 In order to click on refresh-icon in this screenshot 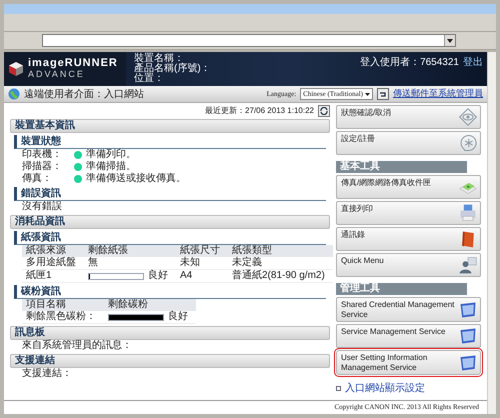, I will do `click(324, 111)`.